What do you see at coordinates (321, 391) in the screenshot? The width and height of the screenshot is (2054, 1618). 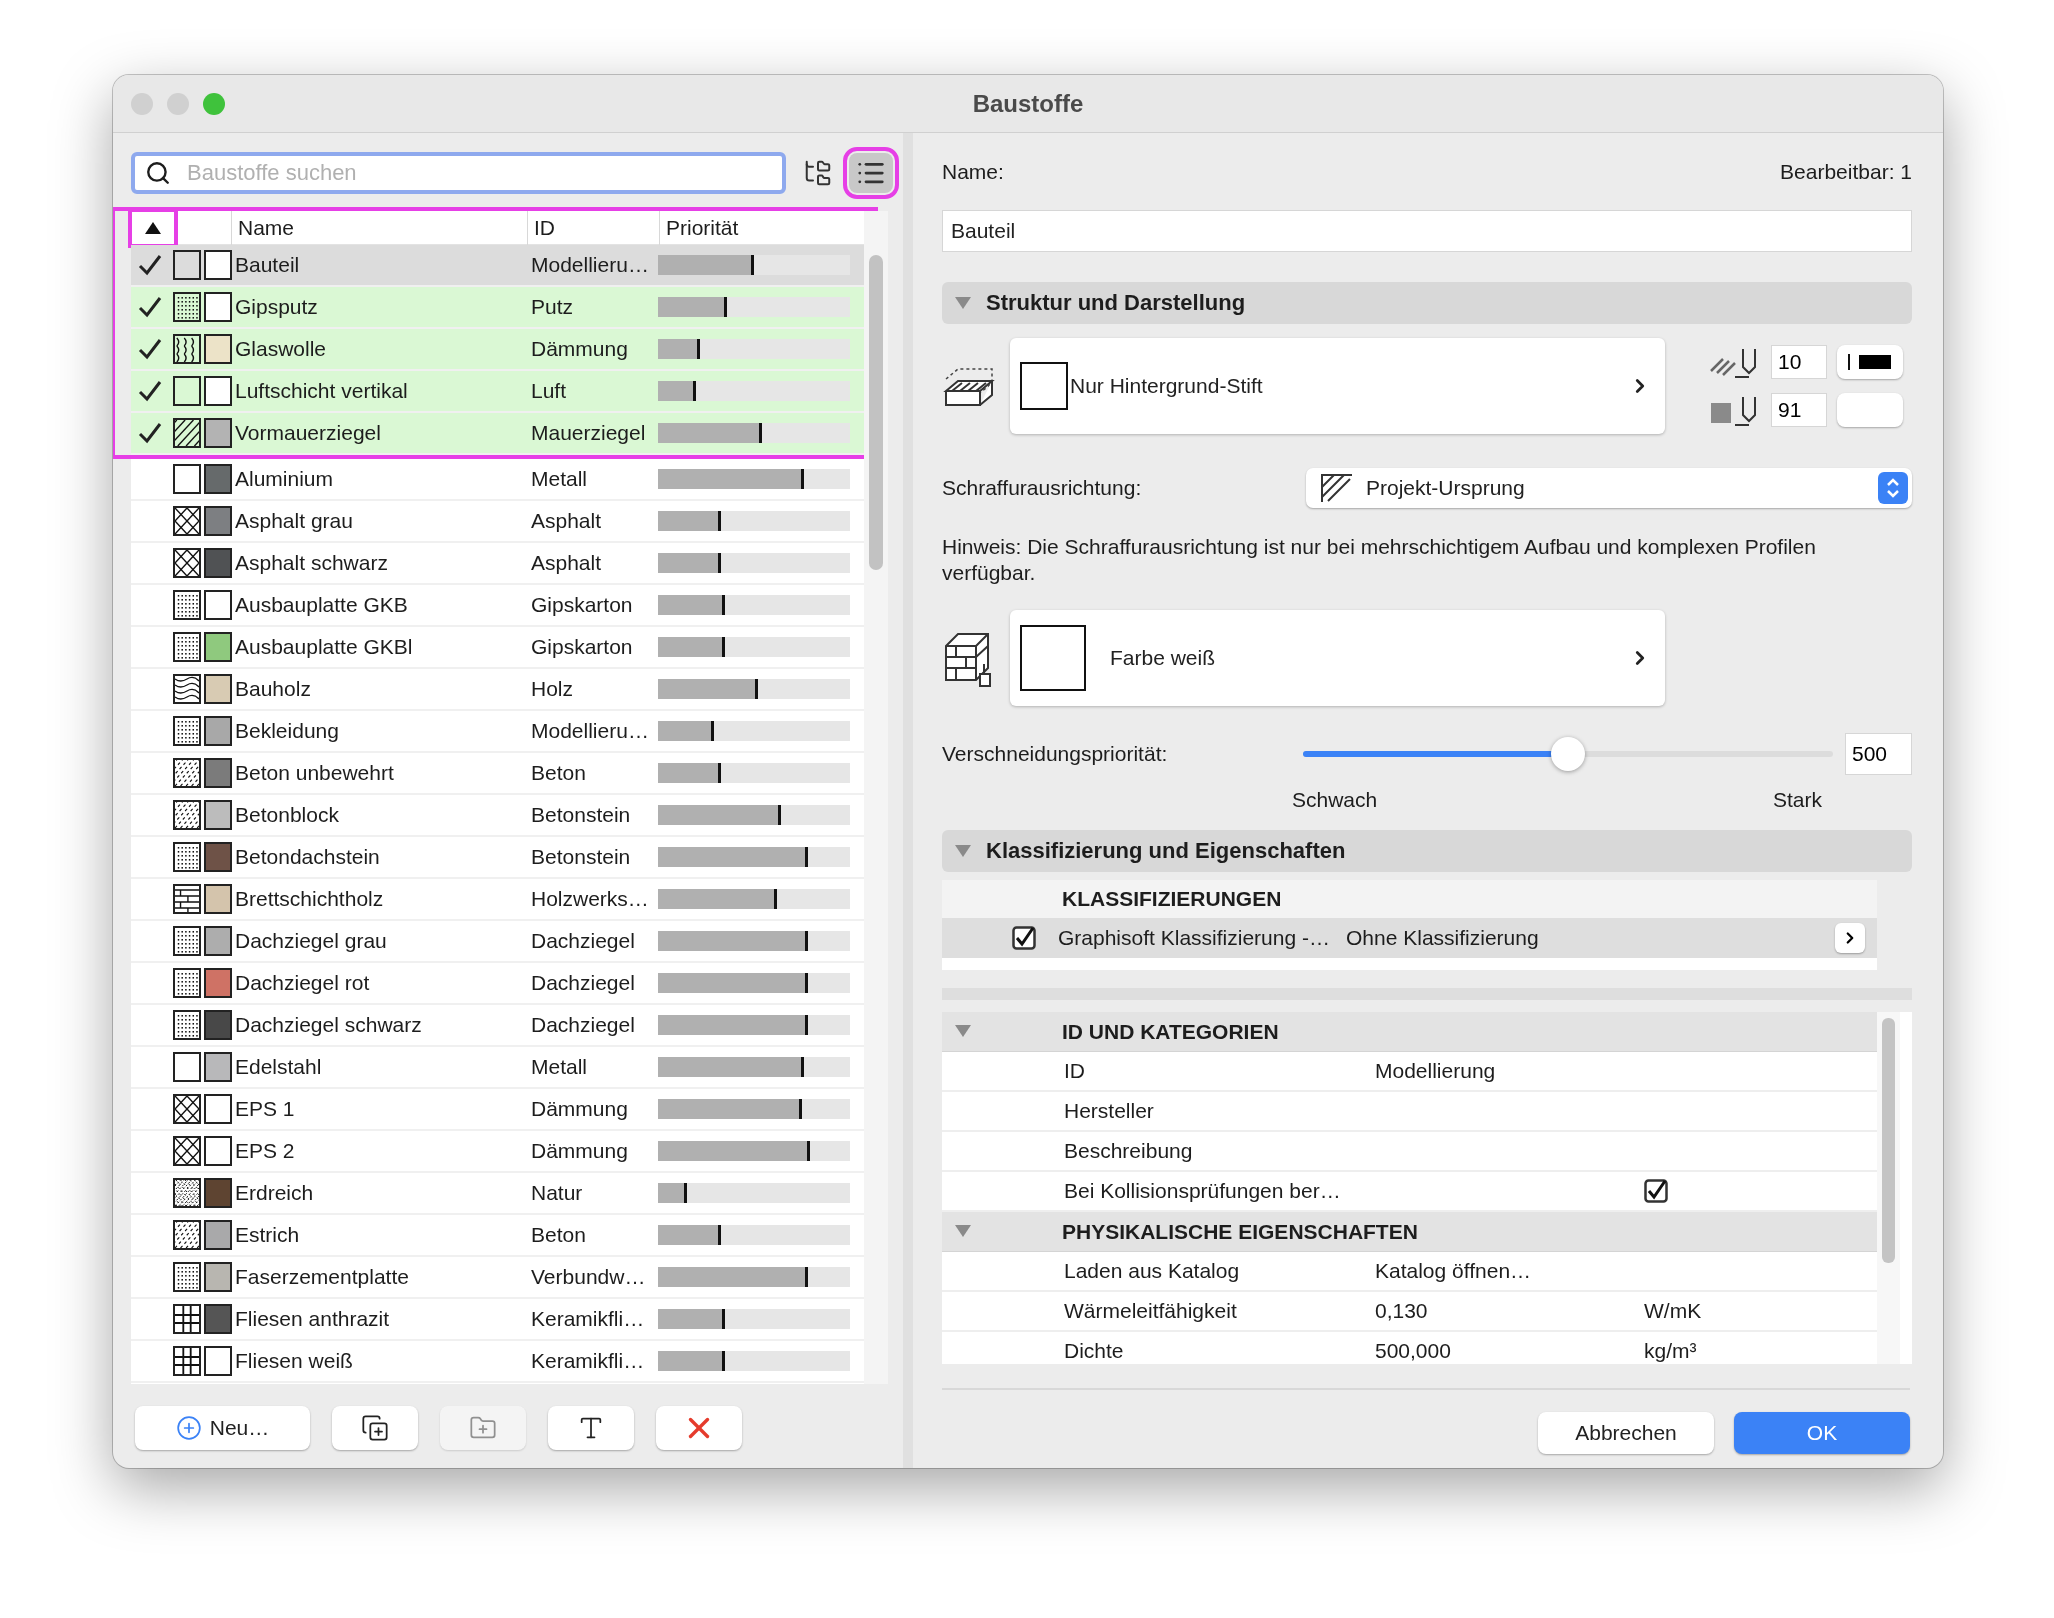 I see `material-name: Luftschicht vertikal` at bounding box center [321, 391].